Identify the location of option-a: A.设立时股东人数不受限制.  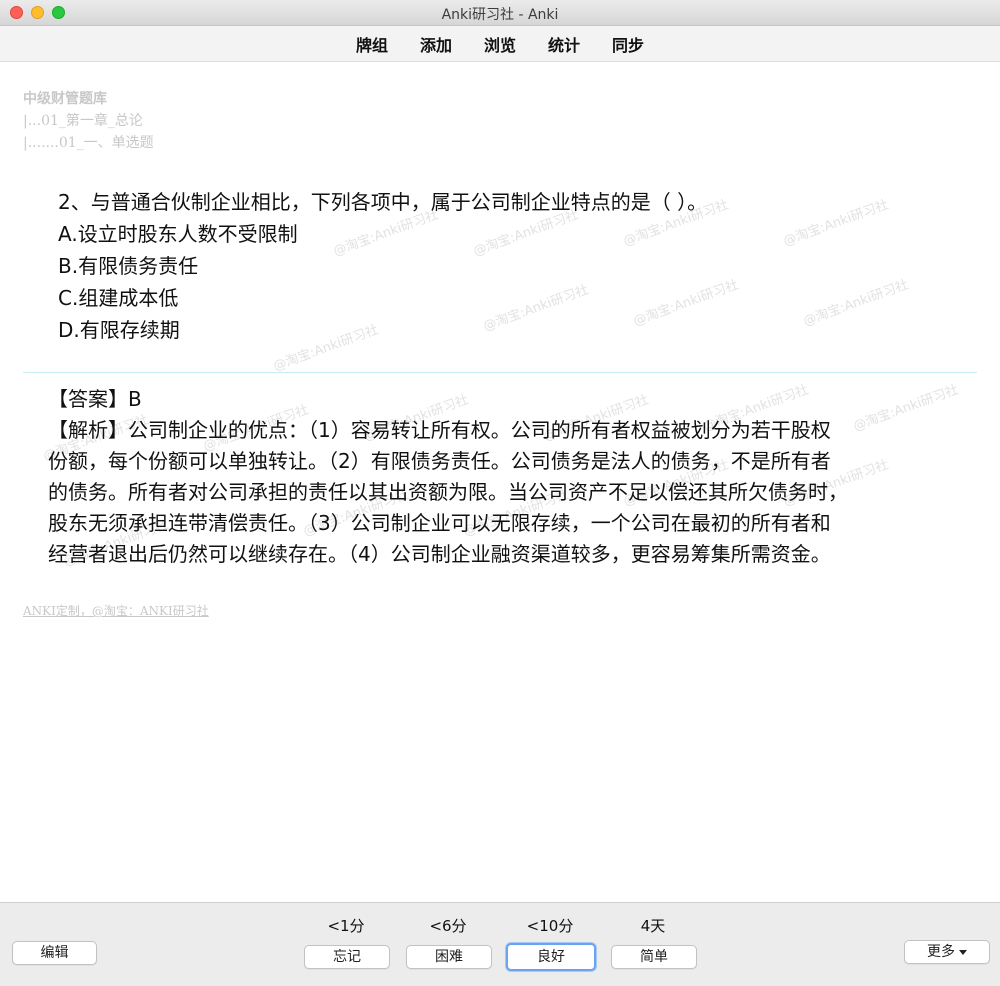
(178, 234).